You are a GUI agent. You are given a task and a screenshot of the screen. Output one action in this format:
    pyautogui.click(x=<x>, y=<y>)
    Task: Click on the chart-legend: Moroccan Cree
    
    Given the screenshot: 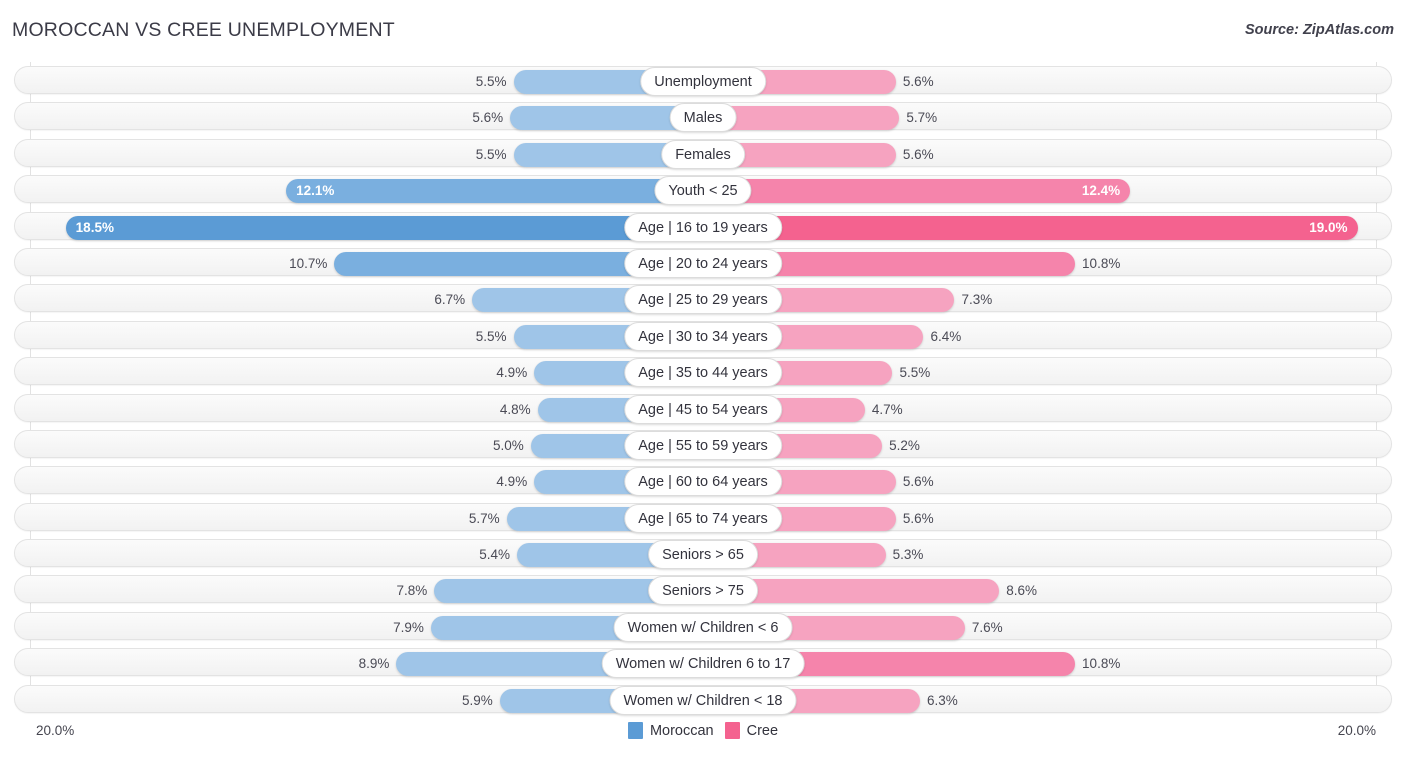 What is the action you would take?
    pyautogui.click(x=703, y=730)
    